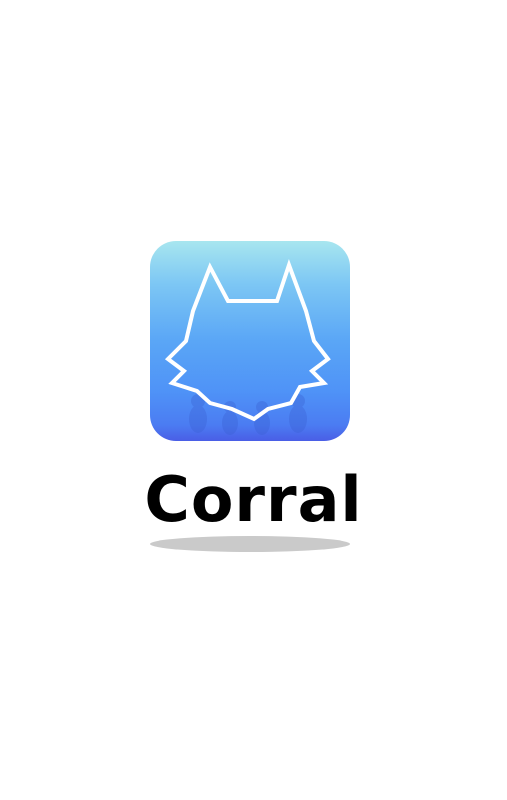  Describe the element at coordinates (250, 544) in the screenshot. I see `app-name-shadow` at that location.